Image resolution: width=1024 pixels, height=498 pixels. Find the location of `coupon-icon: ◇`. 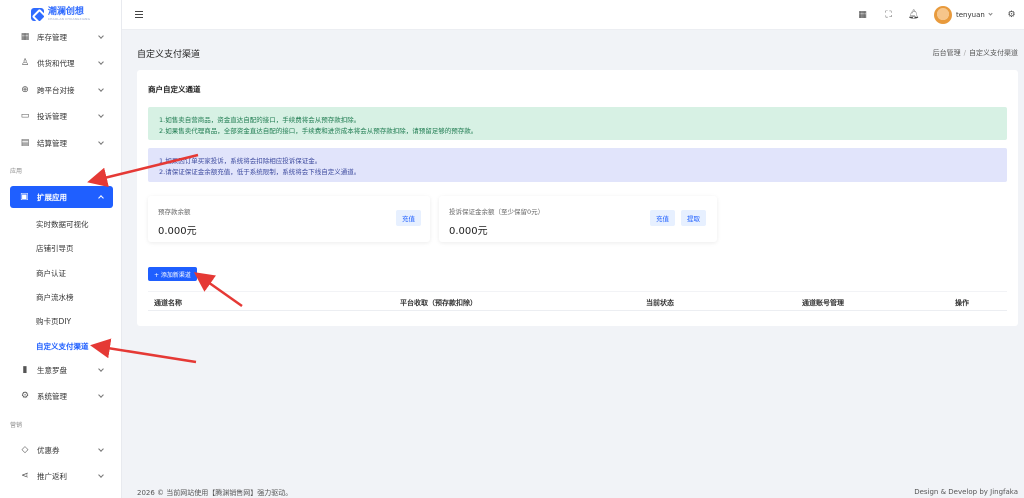

coupon-icon: ◇ is located at coordinates (25, 450).